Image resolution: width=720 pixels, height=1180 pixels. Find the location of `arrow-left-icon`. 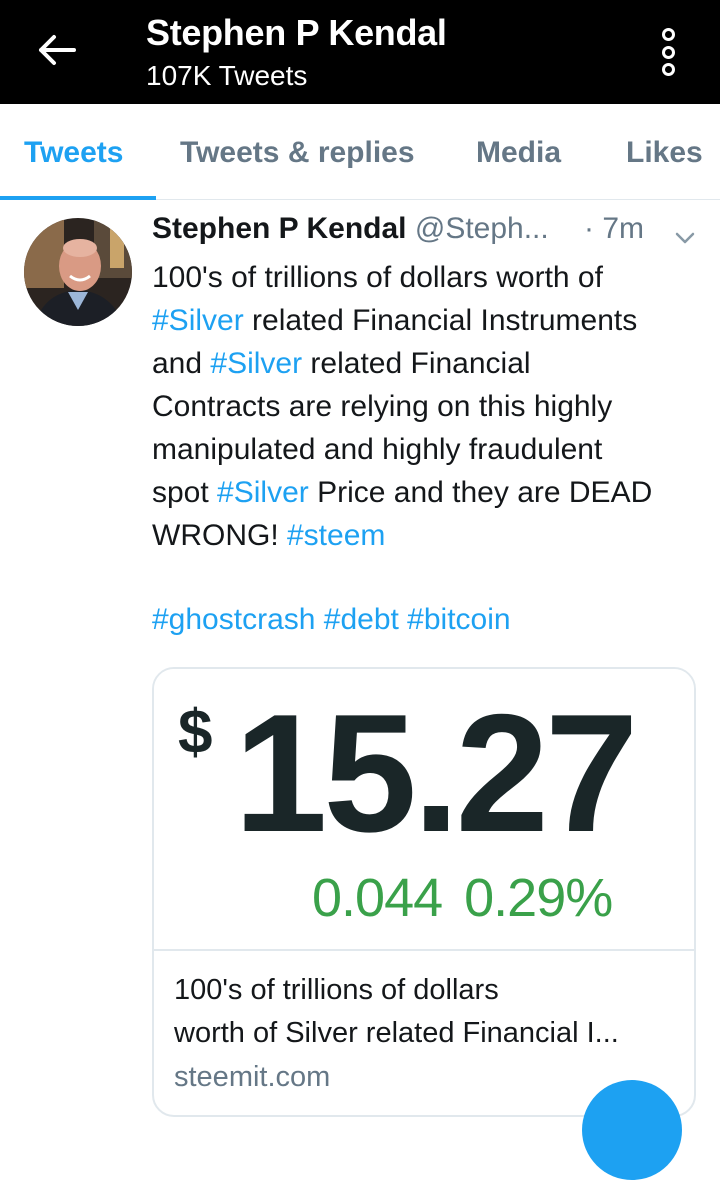

arrow-left-icon is located at coordinates (57, 50).